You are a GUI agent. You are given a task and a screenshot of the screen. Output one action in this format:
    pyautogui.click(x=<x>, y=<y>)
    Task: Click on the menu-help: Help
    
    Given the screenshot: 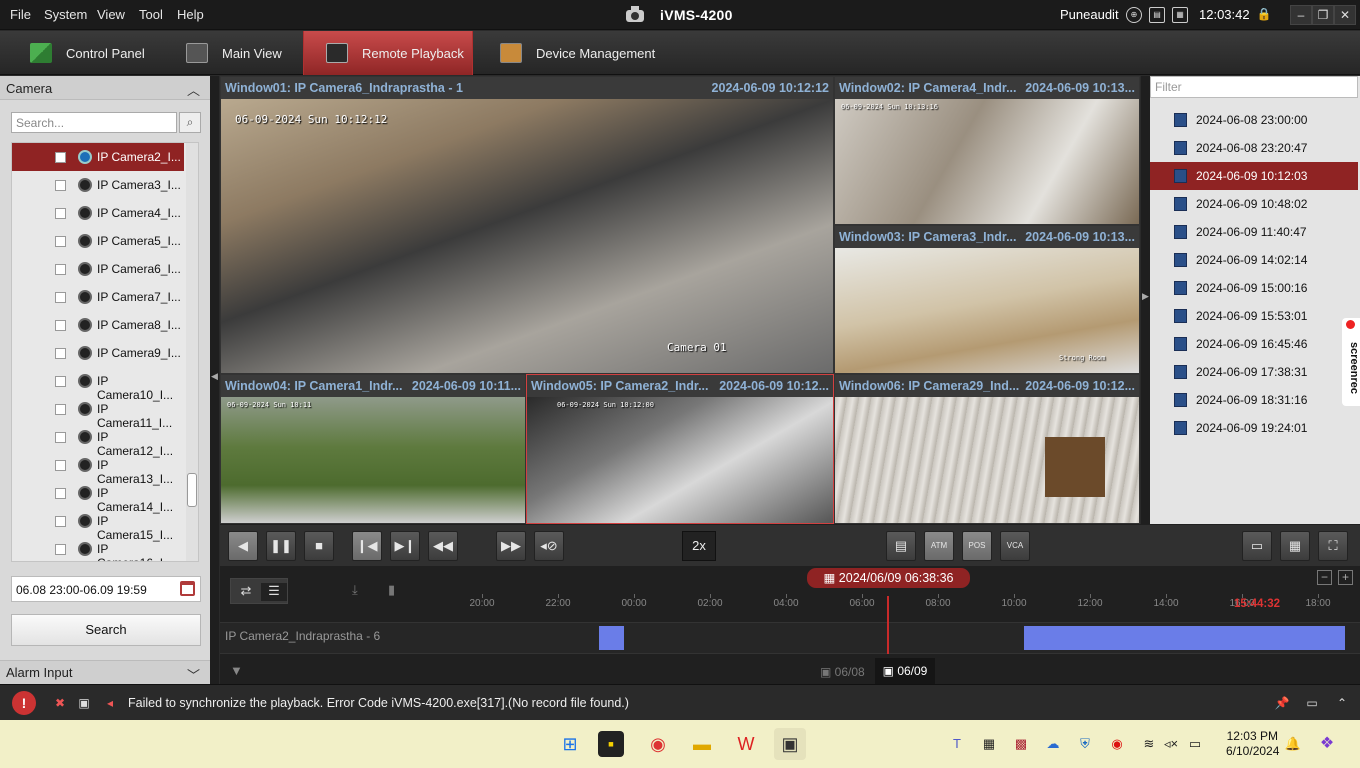 What is the action you would take?
    pyautogui.click(x=190, y=14)
    